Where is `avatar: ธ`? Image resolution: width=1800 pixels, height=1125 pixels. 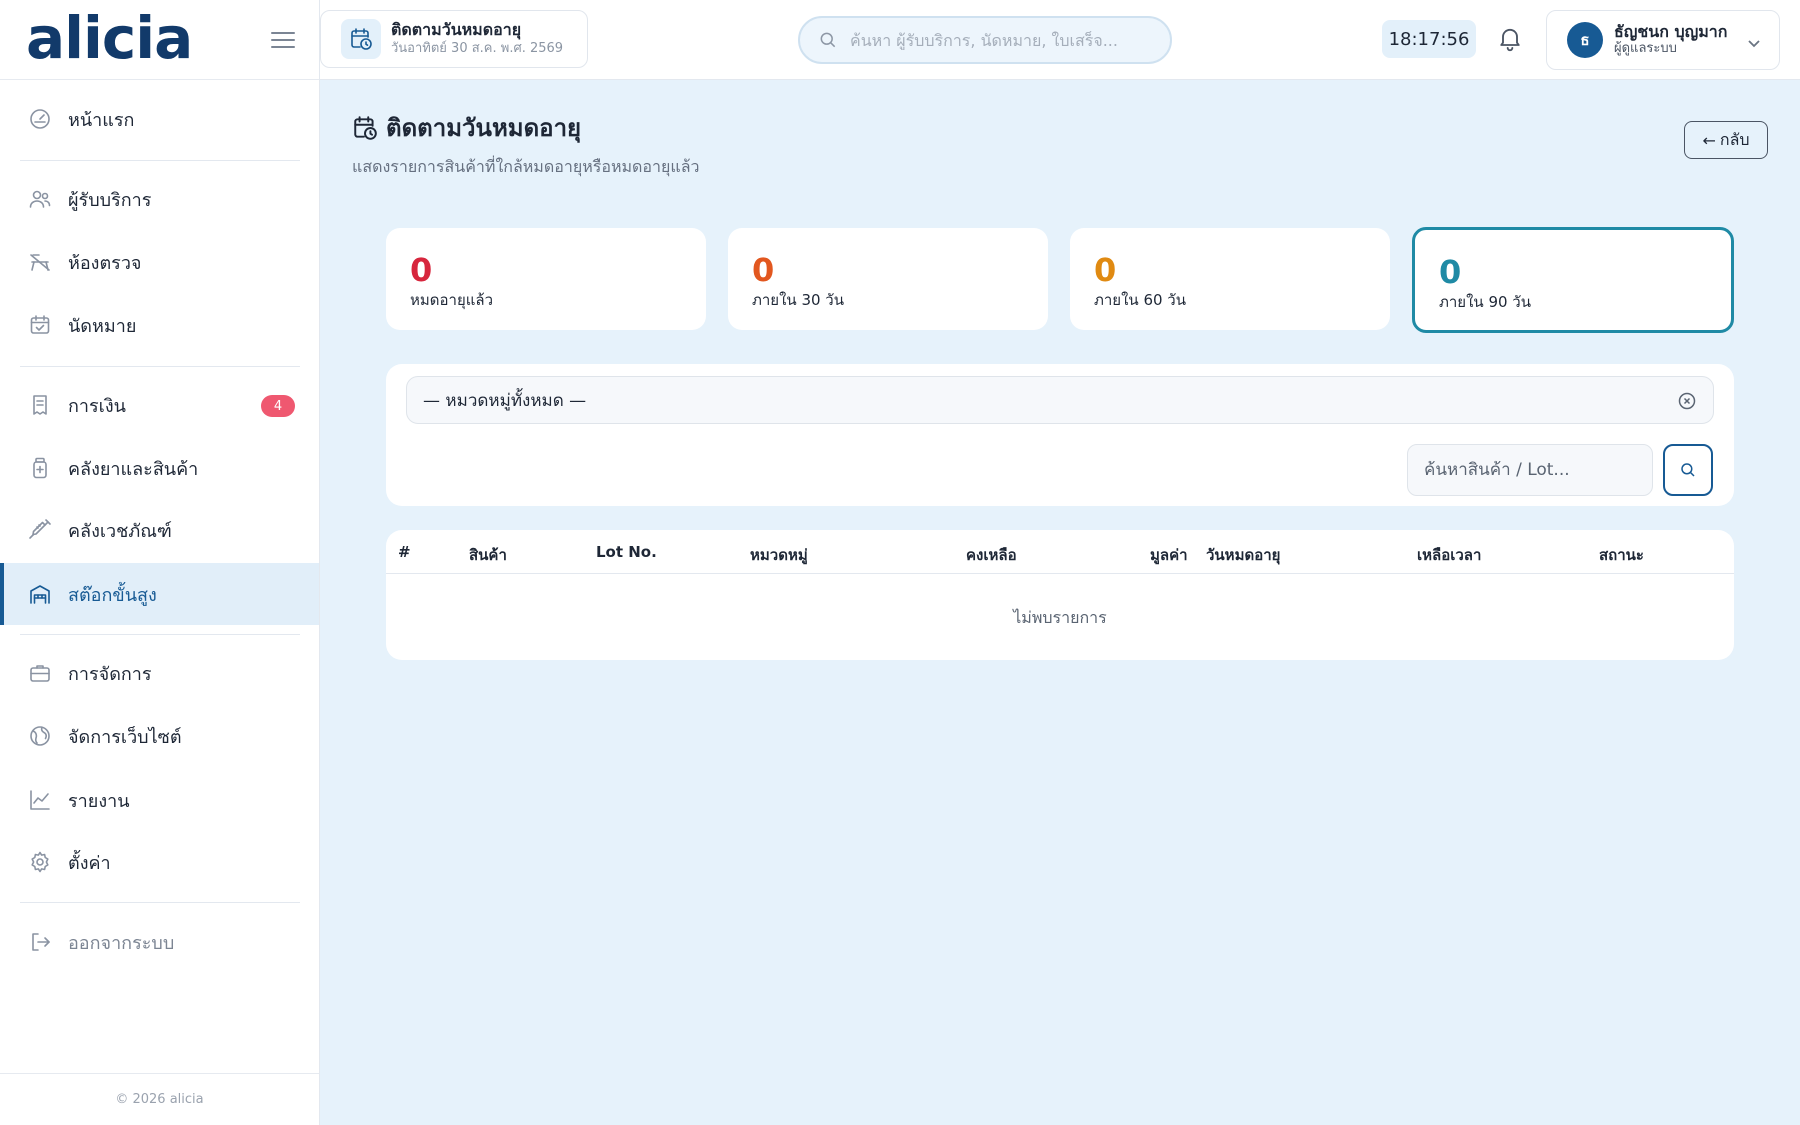 avatar: ธ is located at coordinates (1585, 40).